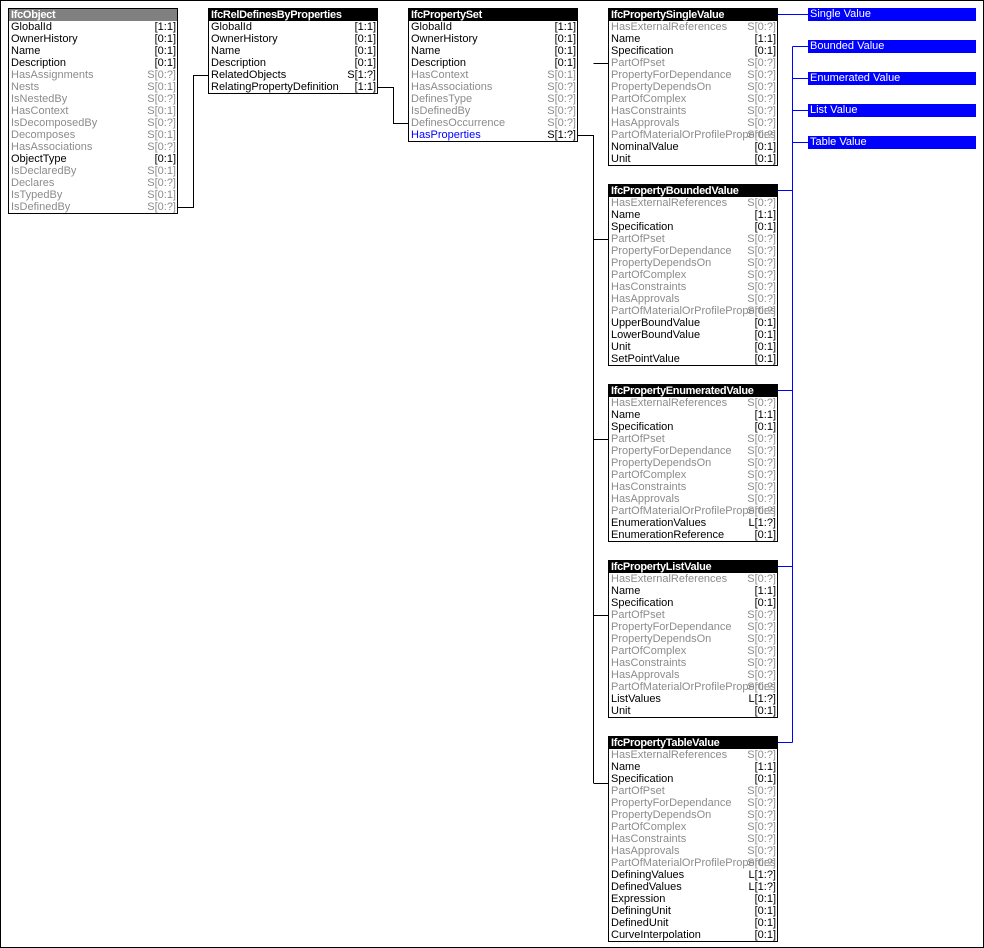 Image resolution: width=984 pixels, height=948 pixels. Describe the element at coordinates (693, 335) in the screenshot. I see `attribute-row: LowerBoundValue [0:1]` at that location.